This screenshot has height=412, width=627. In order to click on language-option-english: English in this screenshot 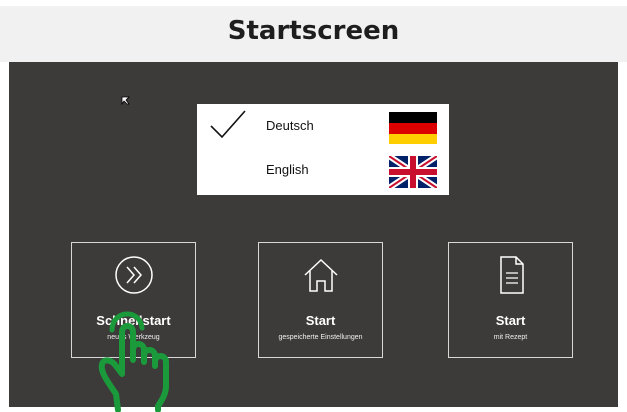, I will do `click(323, 172)`.